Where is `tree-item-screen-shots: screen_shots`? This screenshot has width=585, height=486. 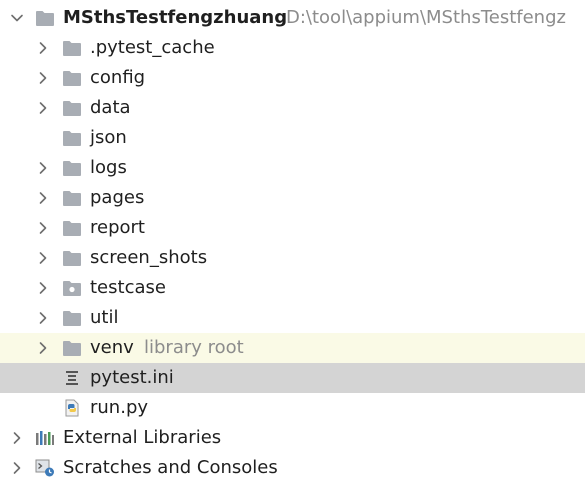
tree-item-screen-shots: screen_shots is located at coordinates (292, 258).